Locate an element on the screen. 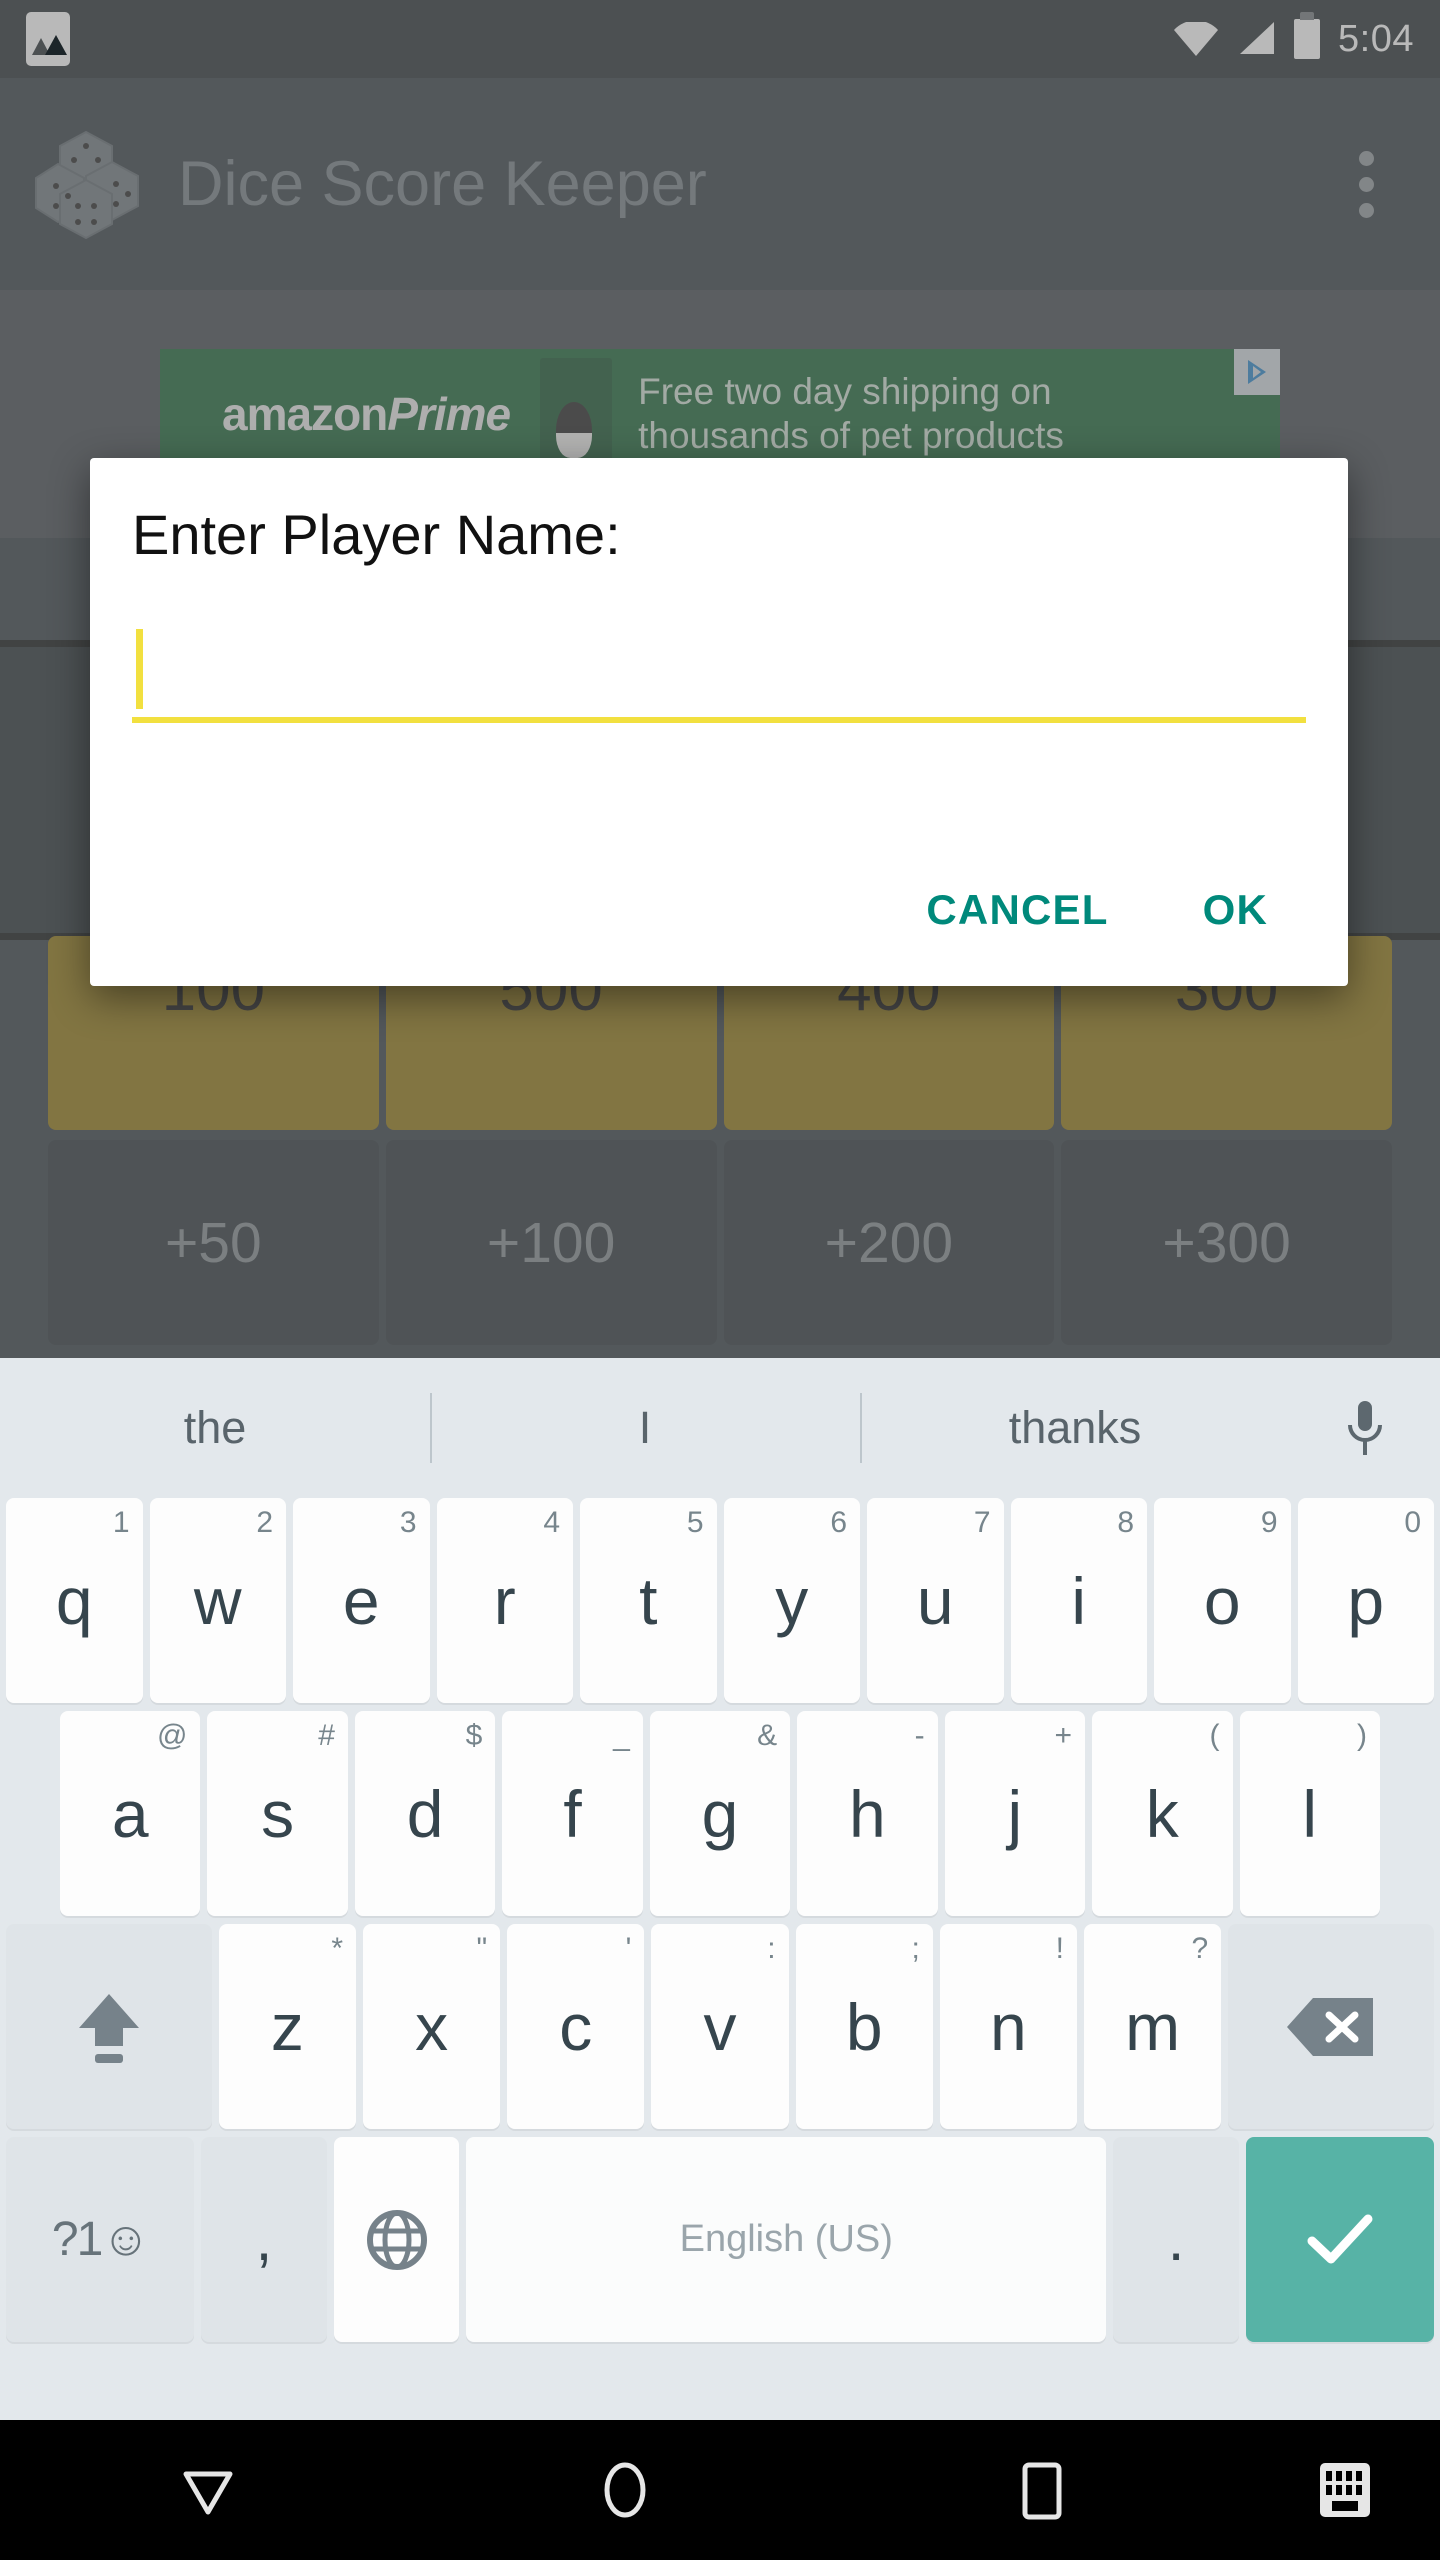 The height and width of the screenshot is (2560, 1440). key-w: 2w is located at coordinates (217, 1600).